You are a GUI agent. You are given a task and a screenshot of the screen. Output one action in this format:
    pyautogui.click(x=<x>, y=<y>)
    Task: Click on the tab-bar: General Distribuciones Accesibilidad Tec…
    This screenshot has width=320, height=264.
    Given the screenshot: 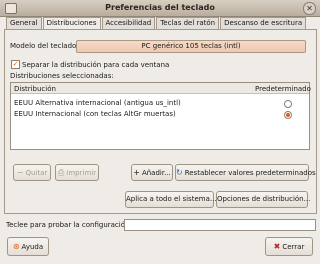 What is the action you would take?
    pyautogui.click(x=156, y=23)
    